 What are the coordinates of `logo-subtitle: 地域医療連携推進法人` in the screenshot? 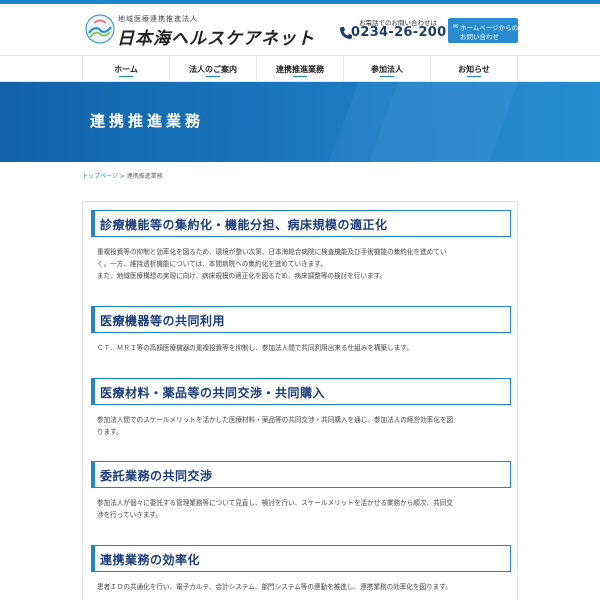 It's located at (158, 19).